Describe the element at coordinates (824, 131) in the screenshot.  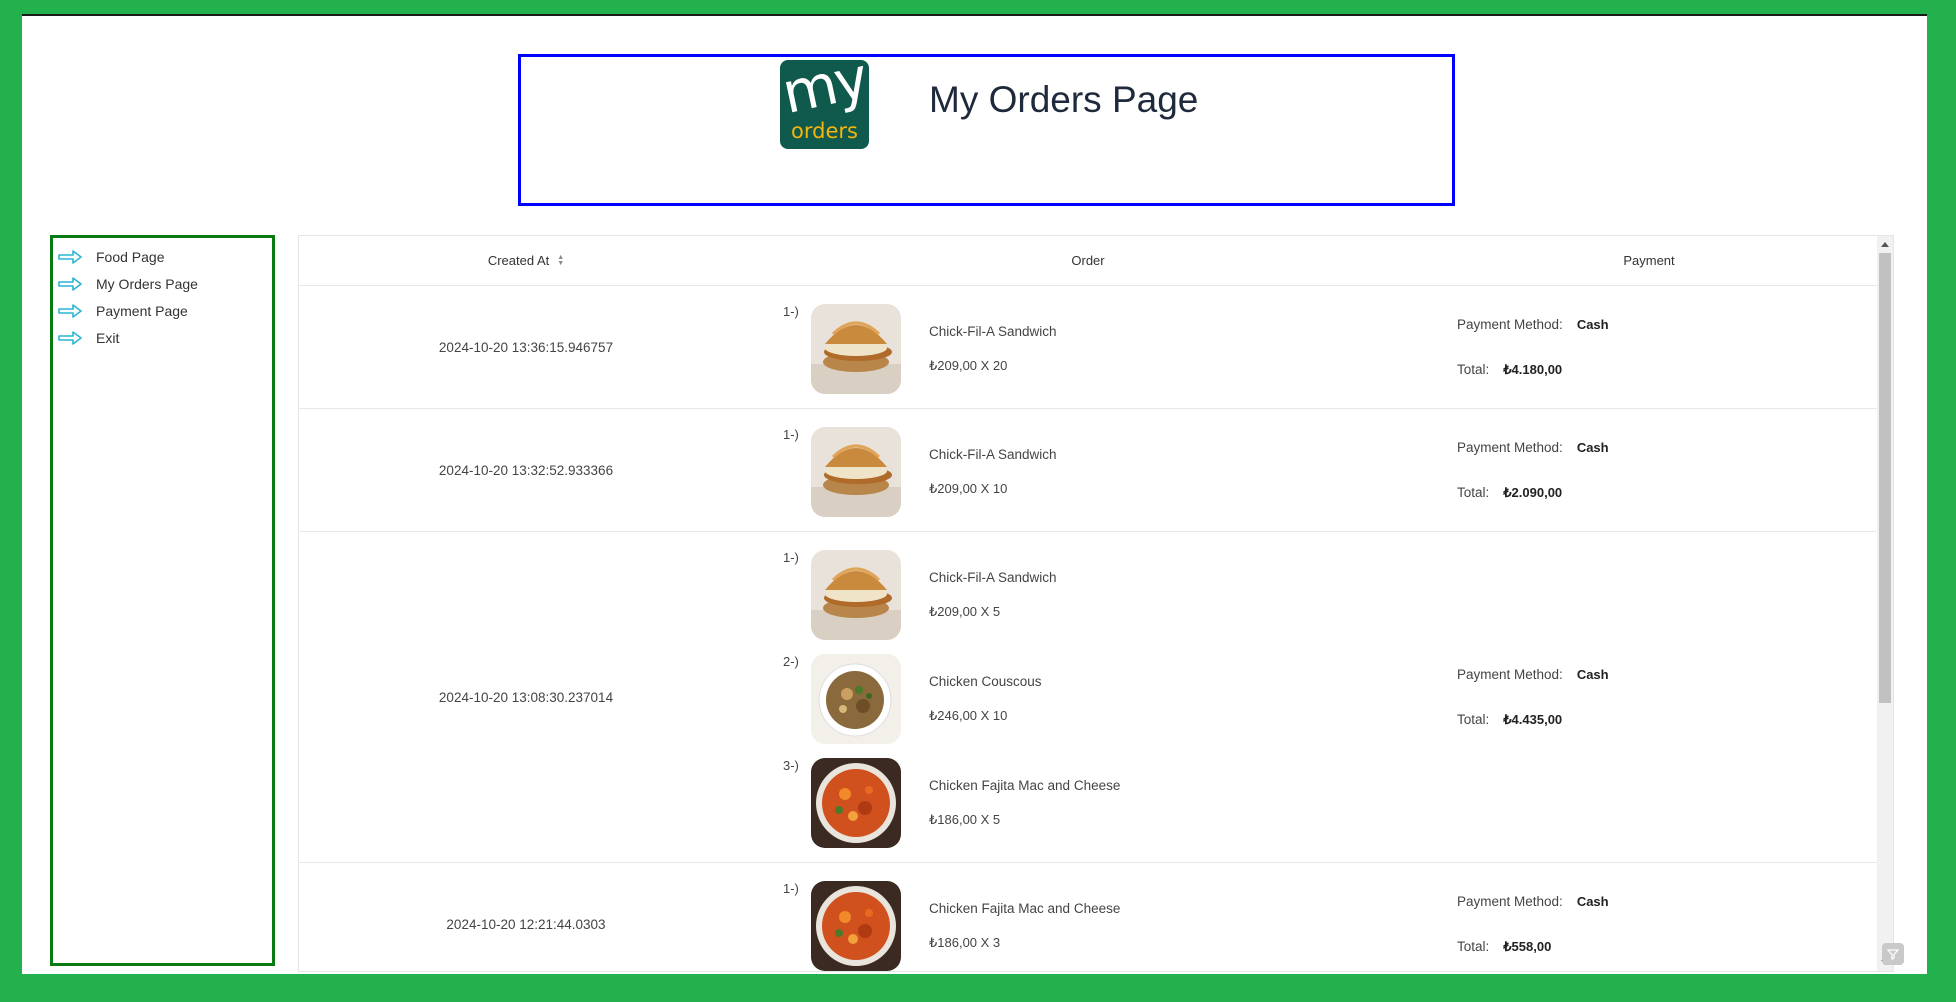
I see `logo-text-orders: orders` at that location.